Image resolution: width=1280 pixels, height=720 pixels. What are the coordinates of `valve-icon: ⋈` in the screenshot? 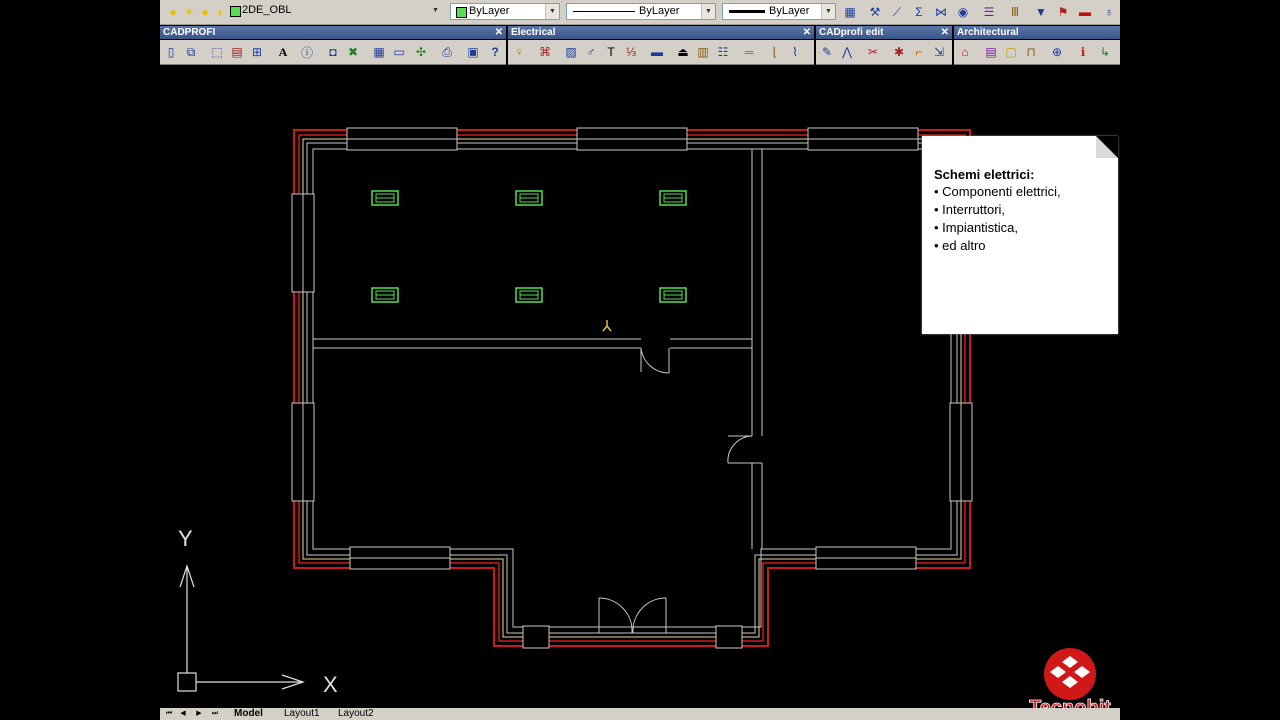 It's located at (941, 12).